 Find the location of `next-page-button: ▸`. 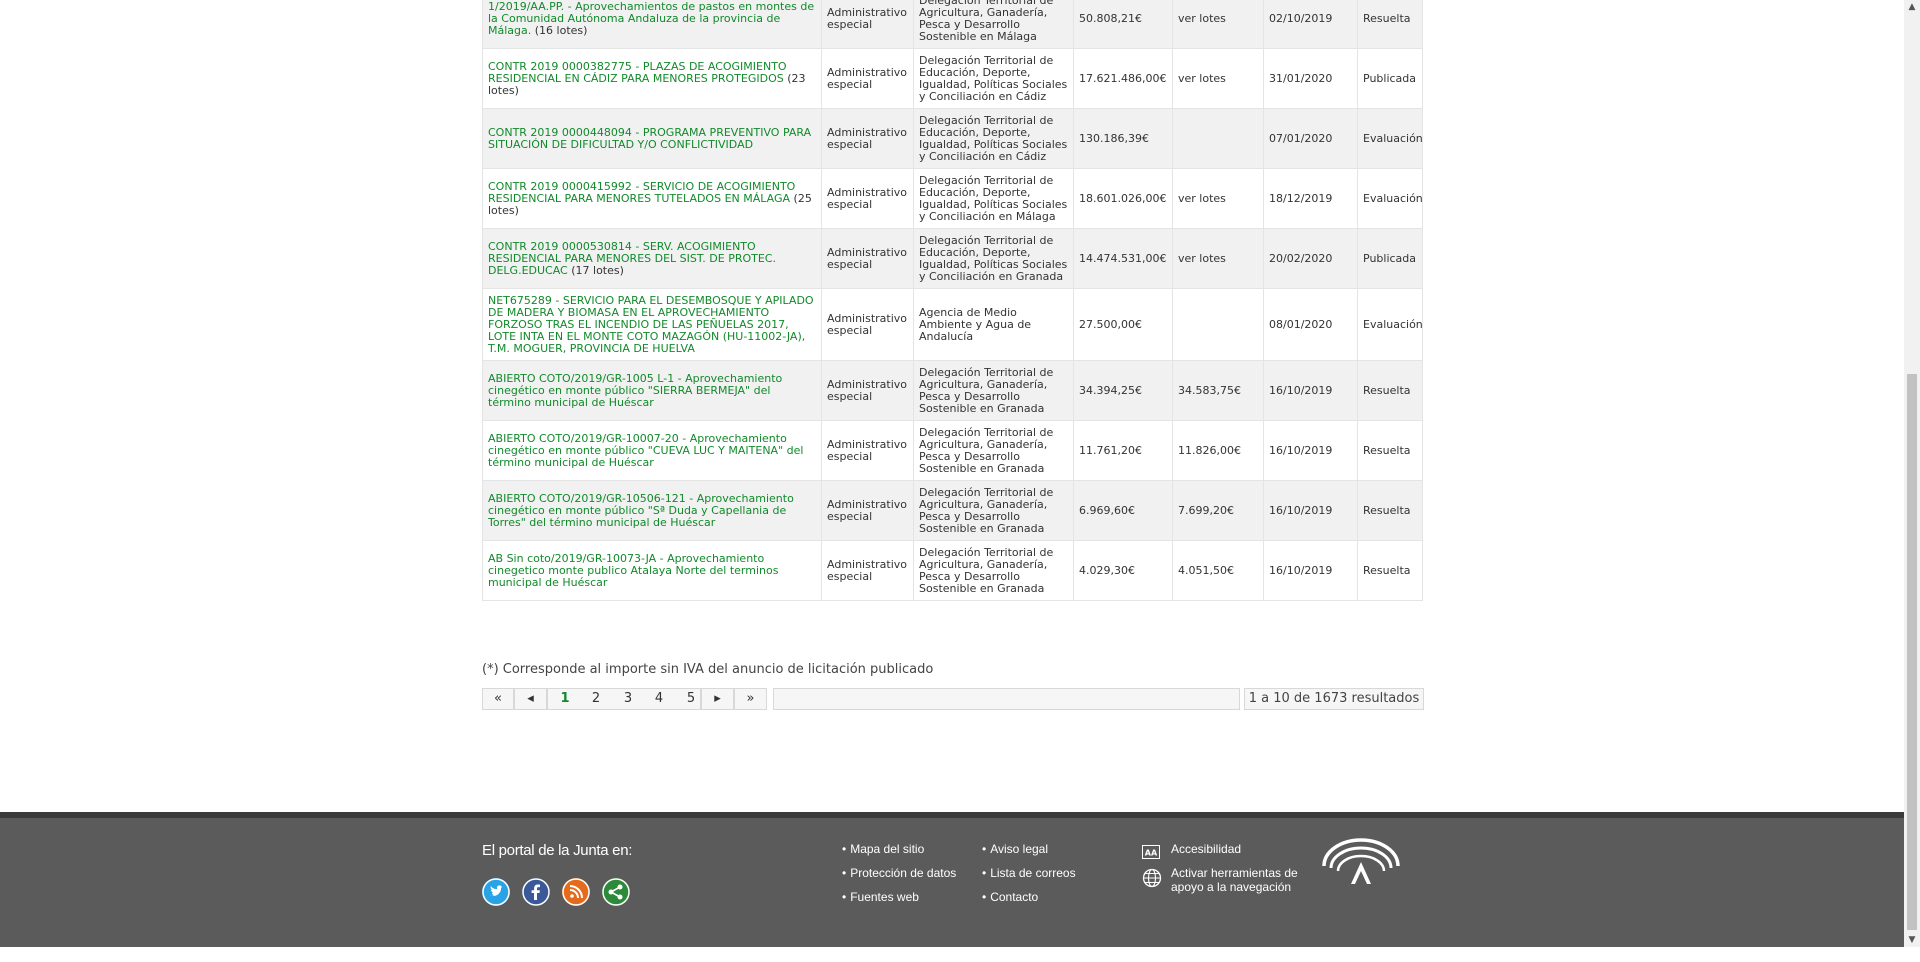

next-page-button: ▸ is located at coordinates (717, 699).